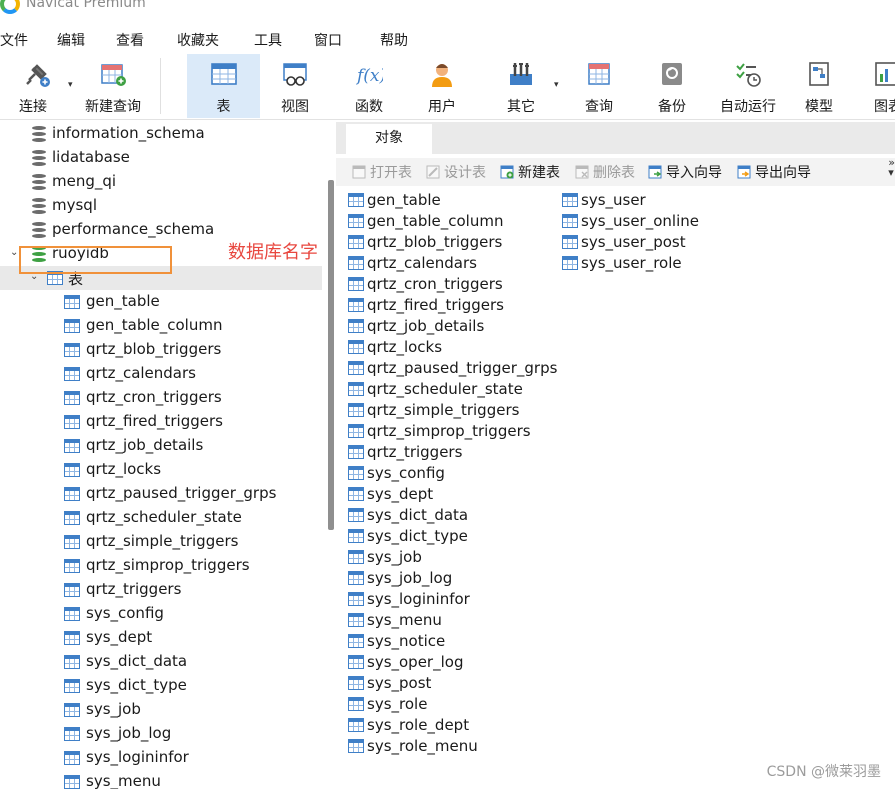 This screenshot has height=789, width=895. I want to click on export-icon, so click(744, 172).